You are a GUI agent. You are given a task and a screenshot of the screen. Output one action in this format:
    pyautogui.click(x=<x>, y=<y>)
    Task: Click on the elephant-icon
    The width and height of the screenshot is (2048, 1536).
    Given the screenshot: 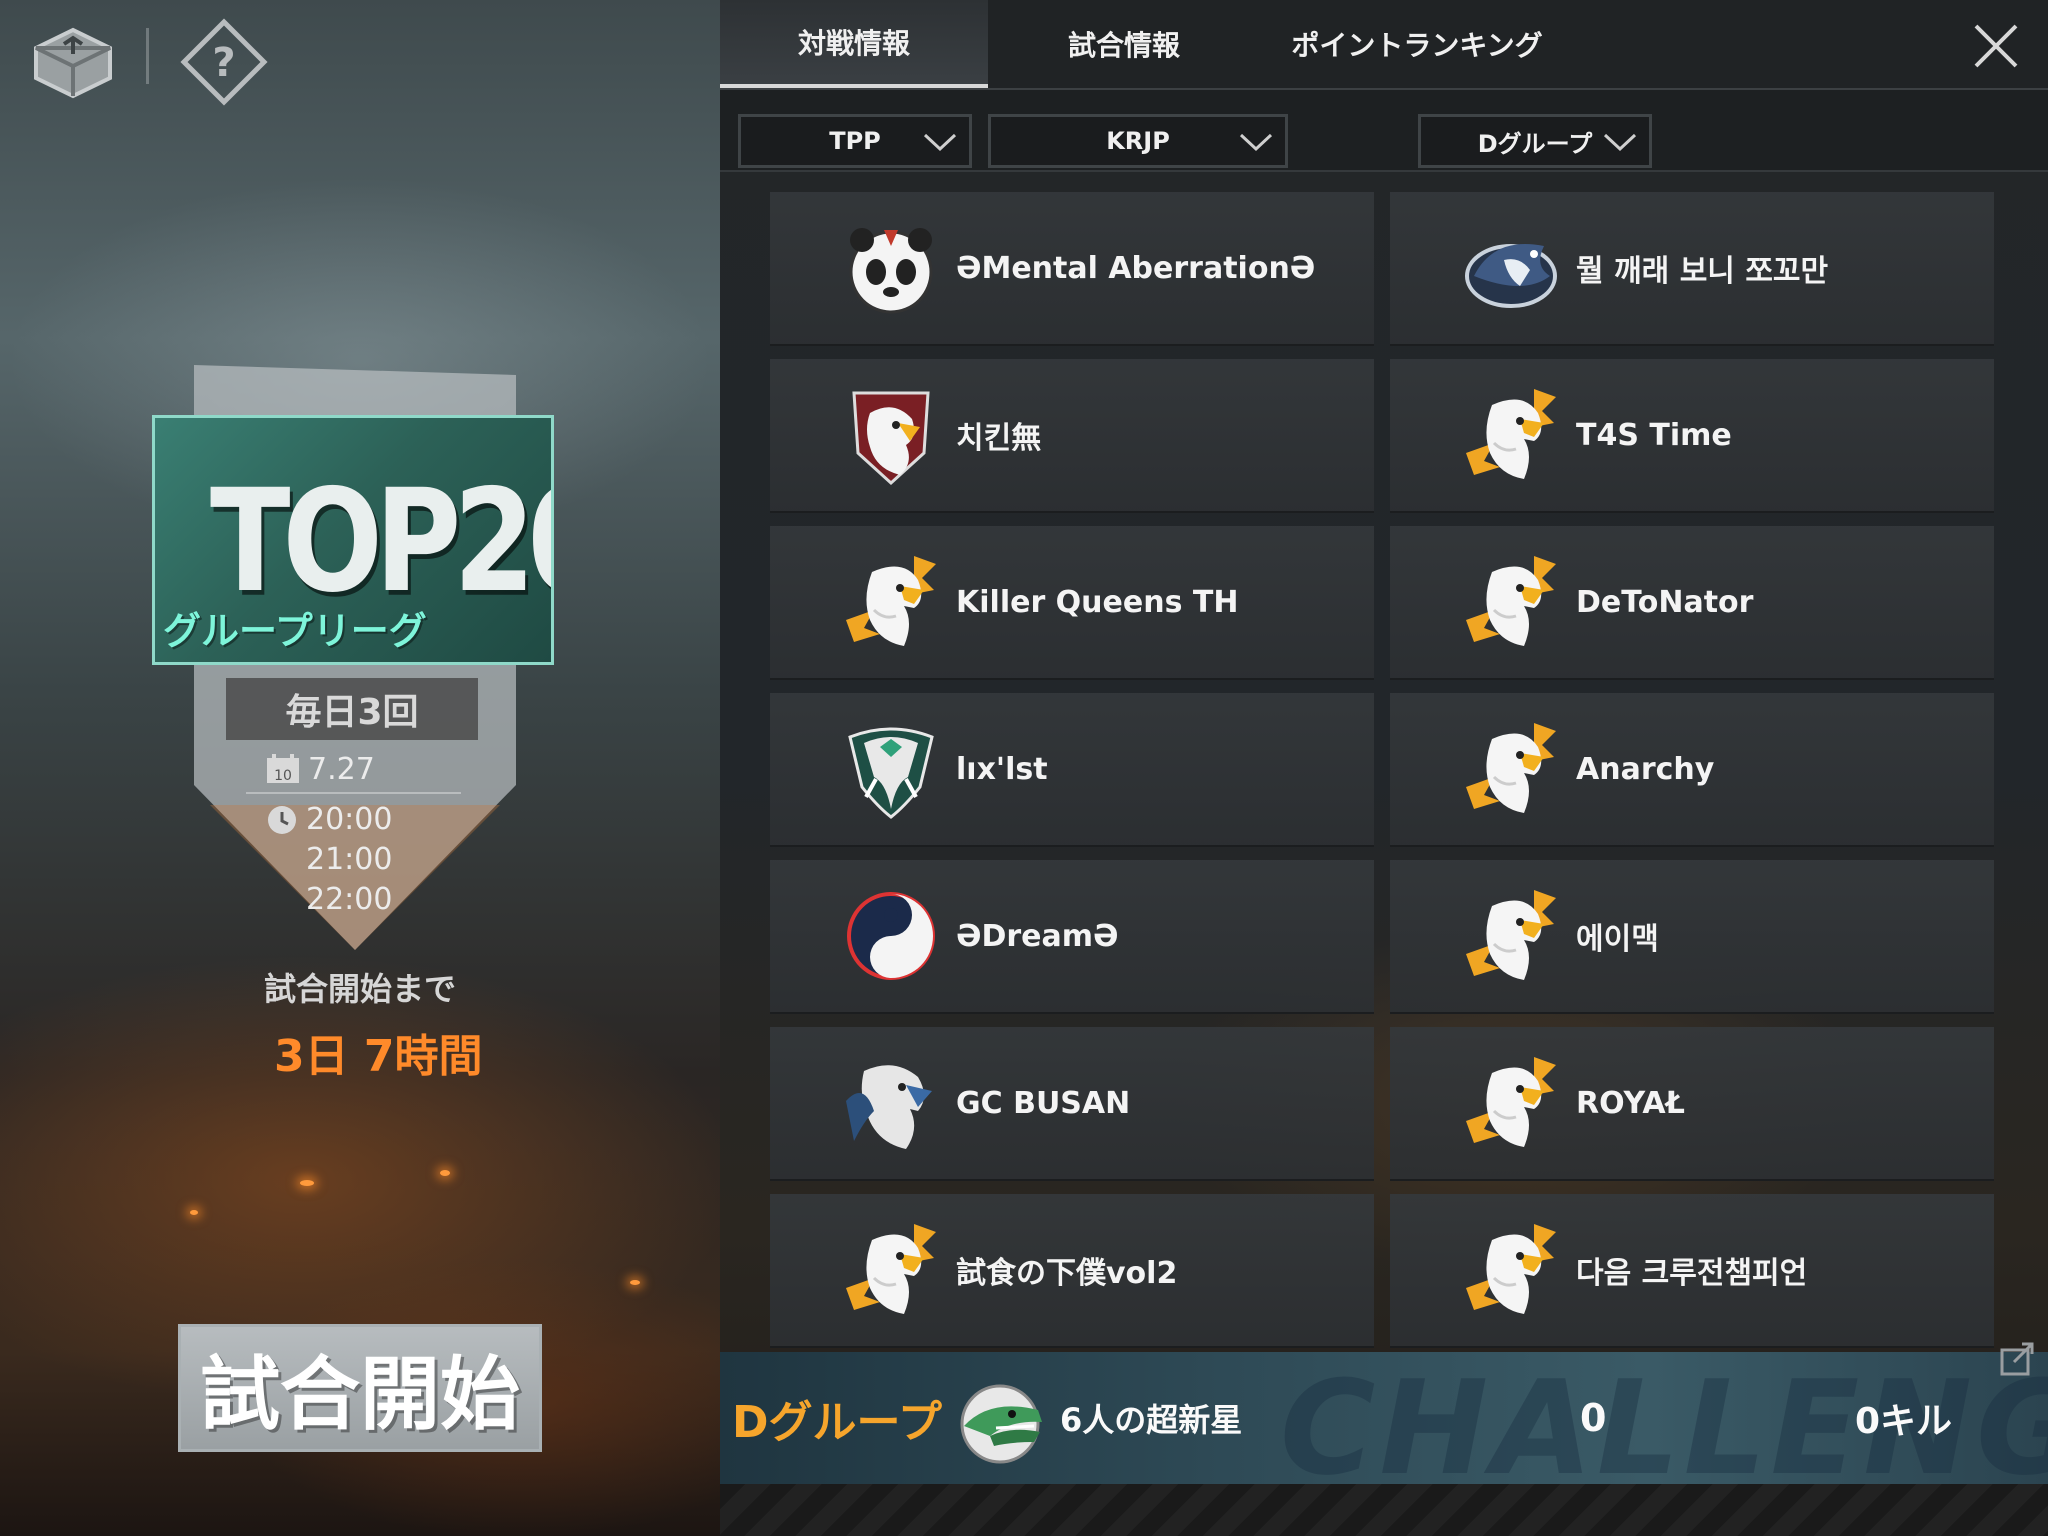 What is the action you would take?
    pyautogui.click(x=891, y=769)
    